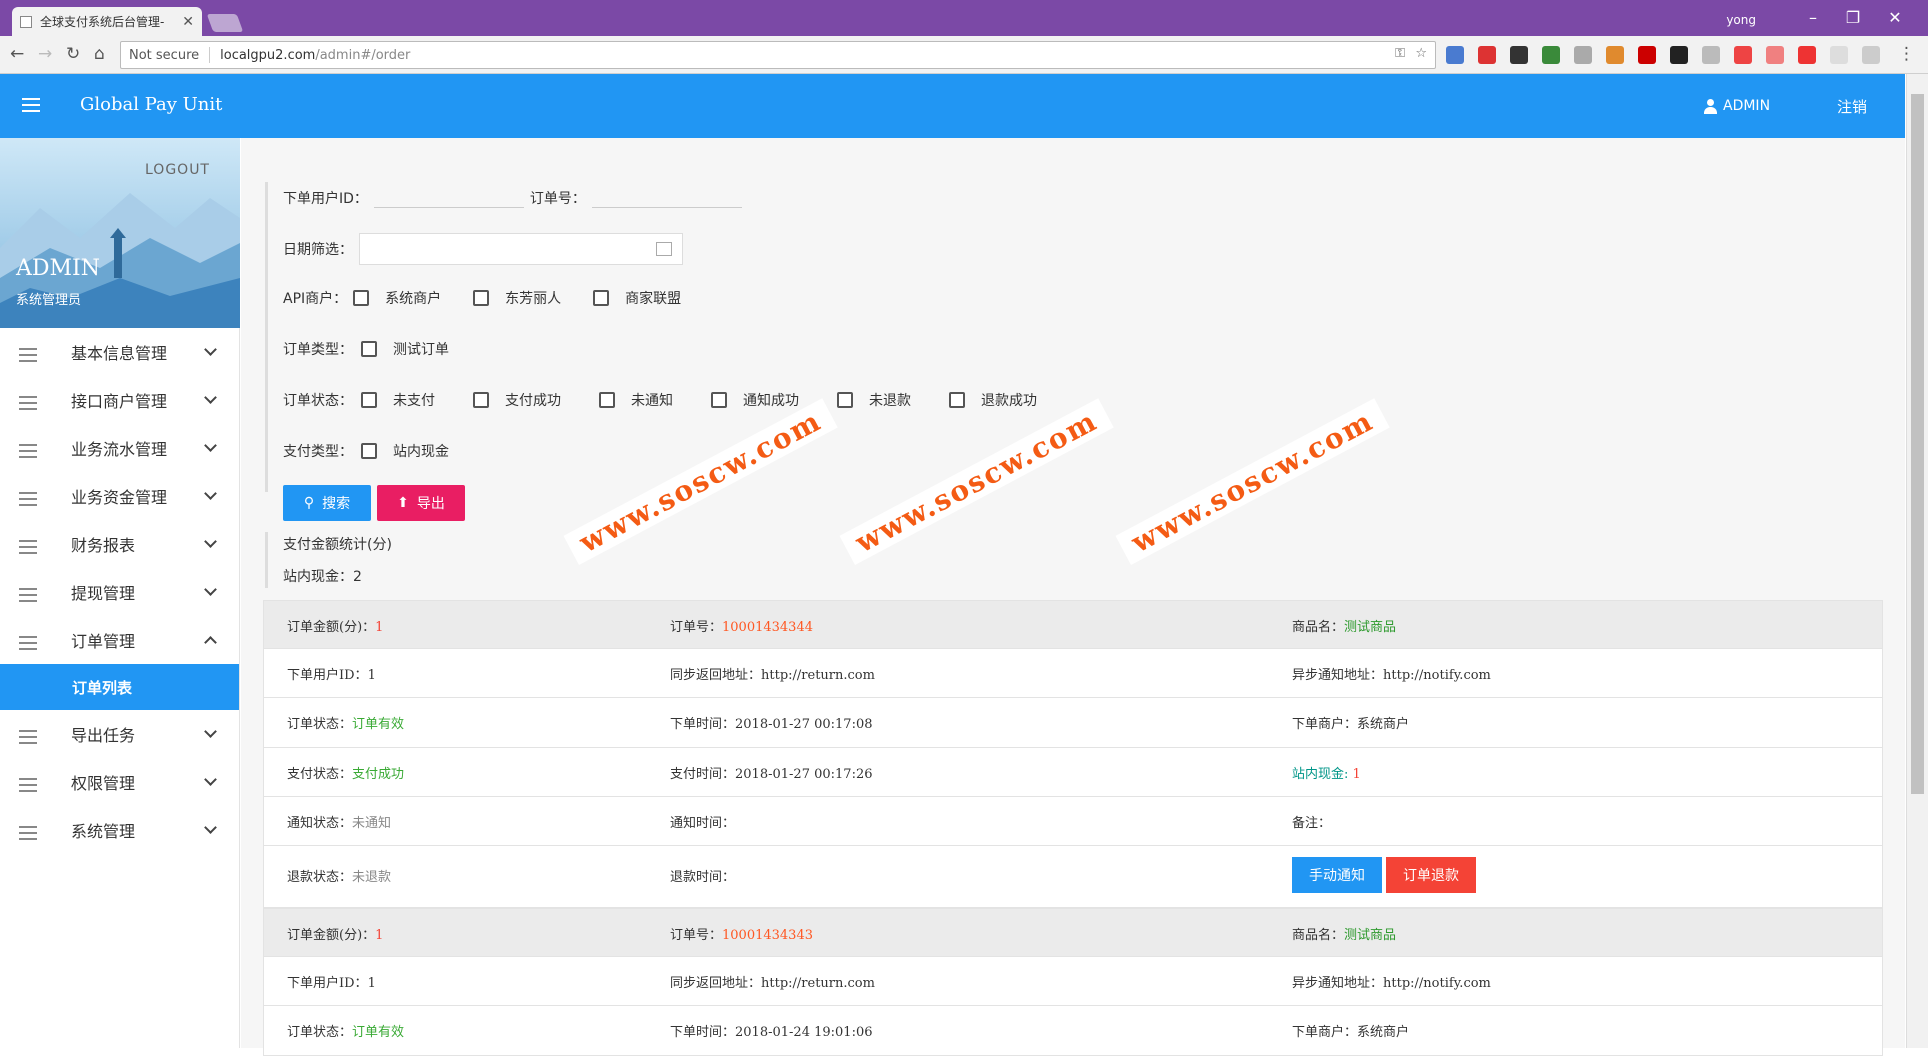 The width and height of the screenshot is (1928, 1056). Describe the element at coordinates (403, 503) in the screenshot. I see `upload-icon: ⬆` at that location.